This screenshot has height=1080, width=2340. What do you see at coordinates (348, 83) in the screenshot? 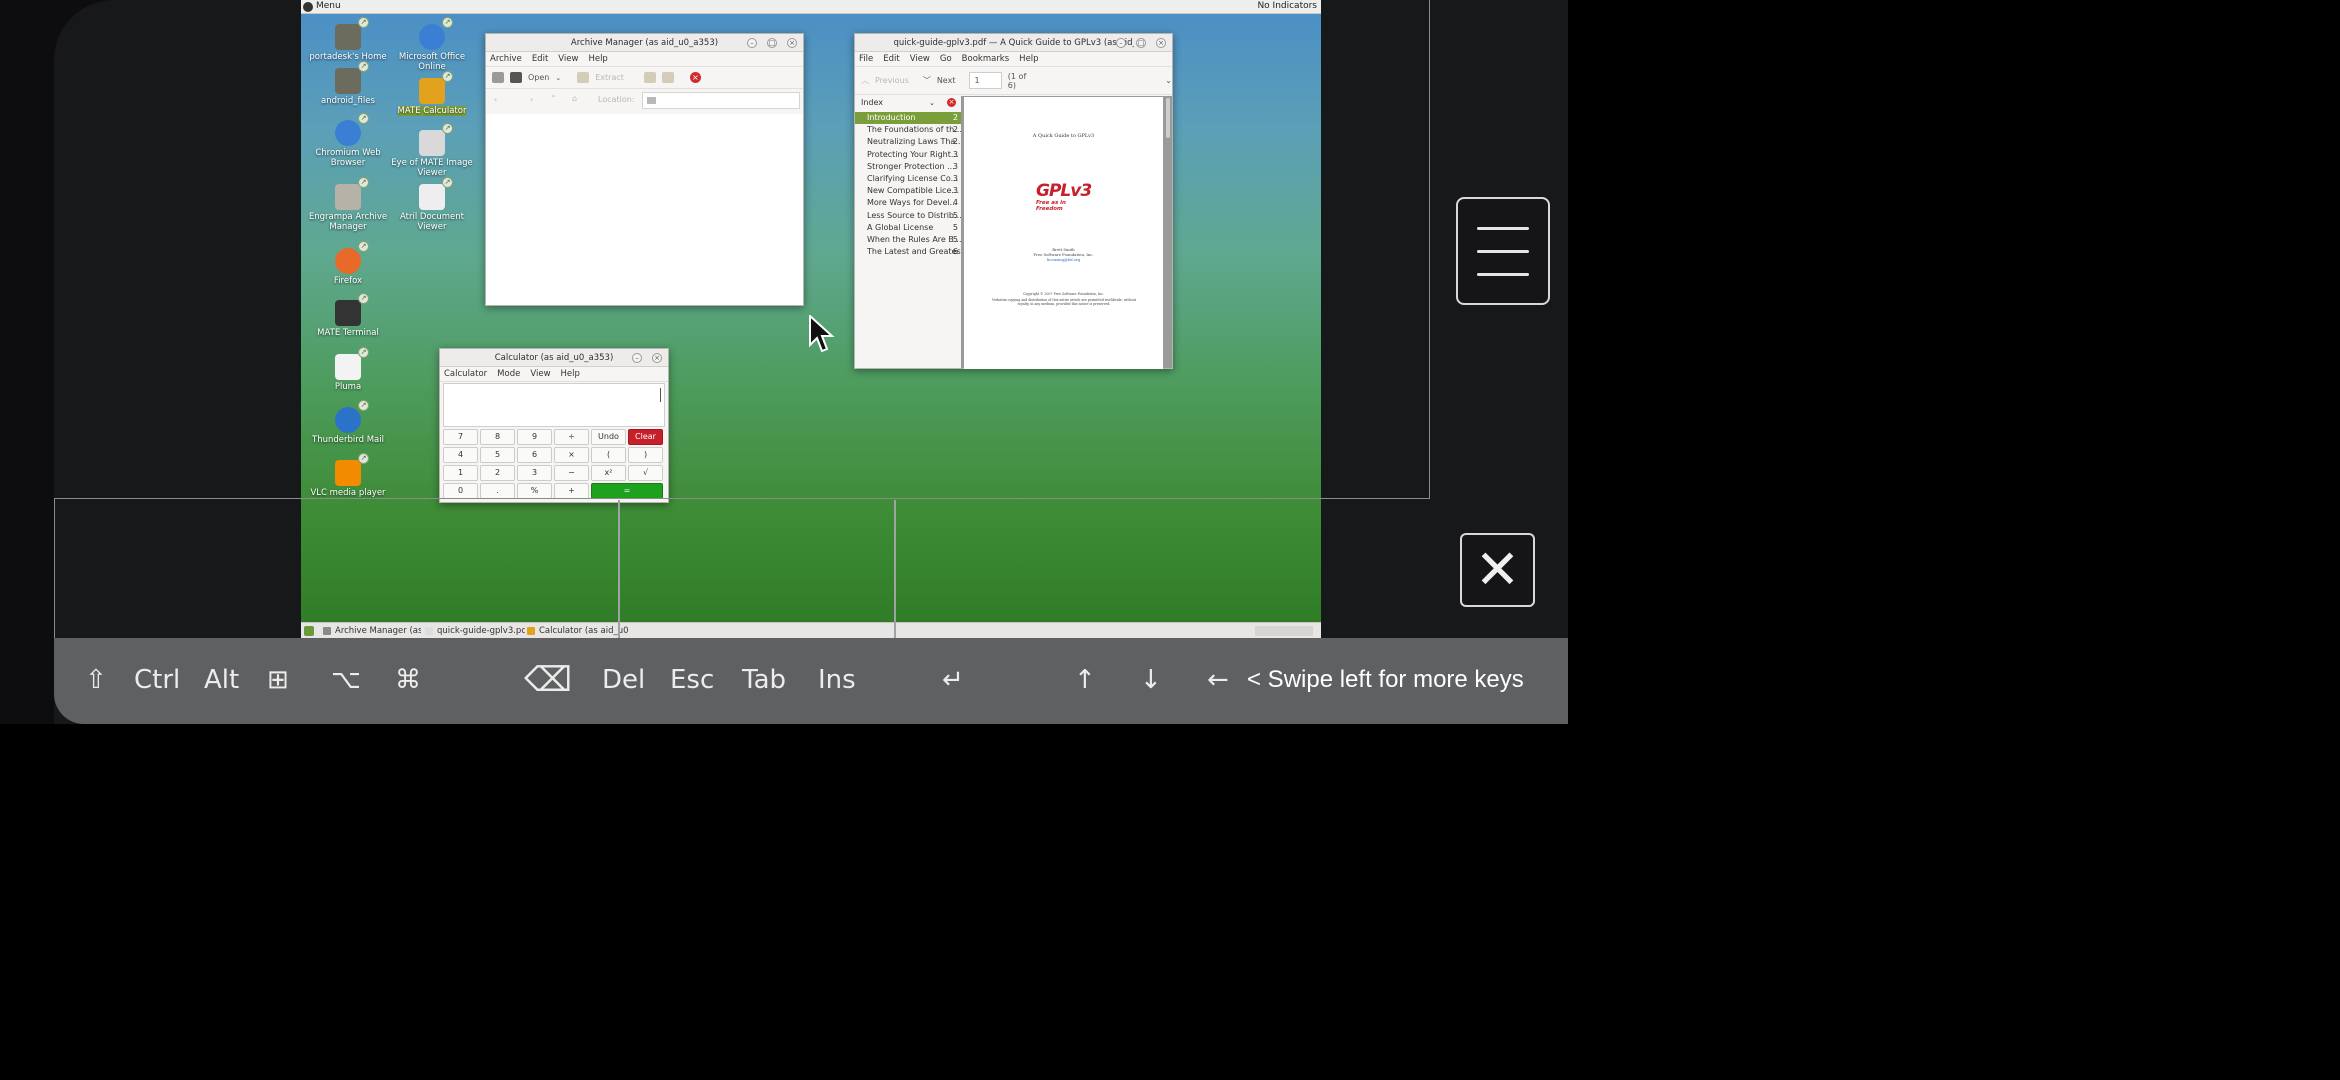
I see `desktop-icon-android-files: ↗ android_files` at bounding box center [348, 83].